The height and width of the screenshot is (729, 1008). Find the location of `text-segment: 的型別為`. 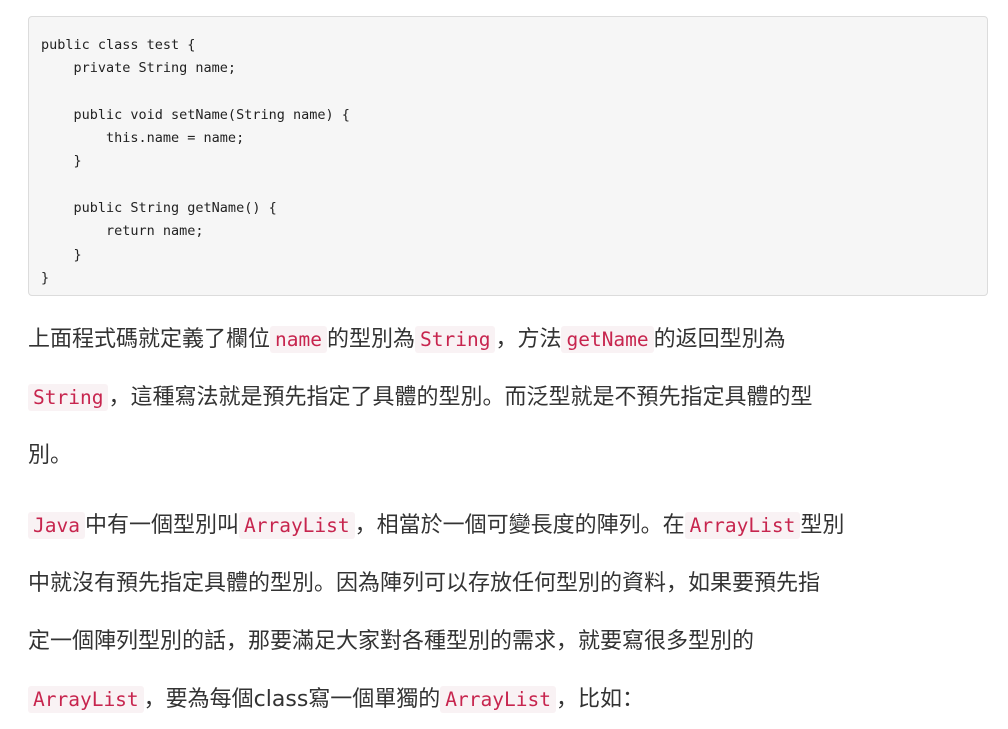

text-segment: 的型別為 is located at coordinates (370, 339).